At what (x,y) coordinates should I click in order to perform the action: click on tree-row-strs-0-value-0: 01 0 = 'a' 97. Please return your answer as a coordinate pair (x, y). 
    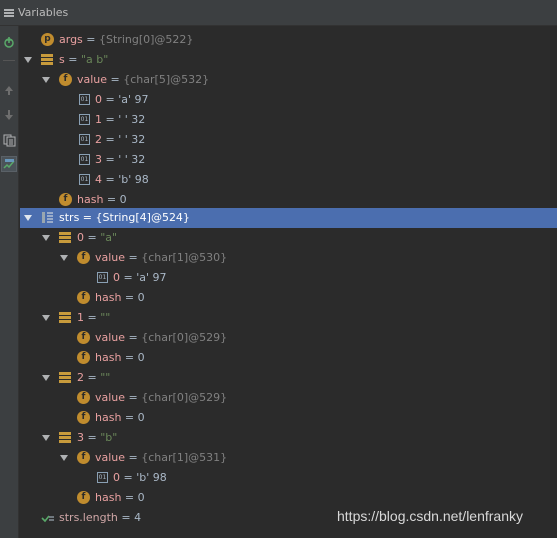
    Looking at the image, I should click on (288, 278).